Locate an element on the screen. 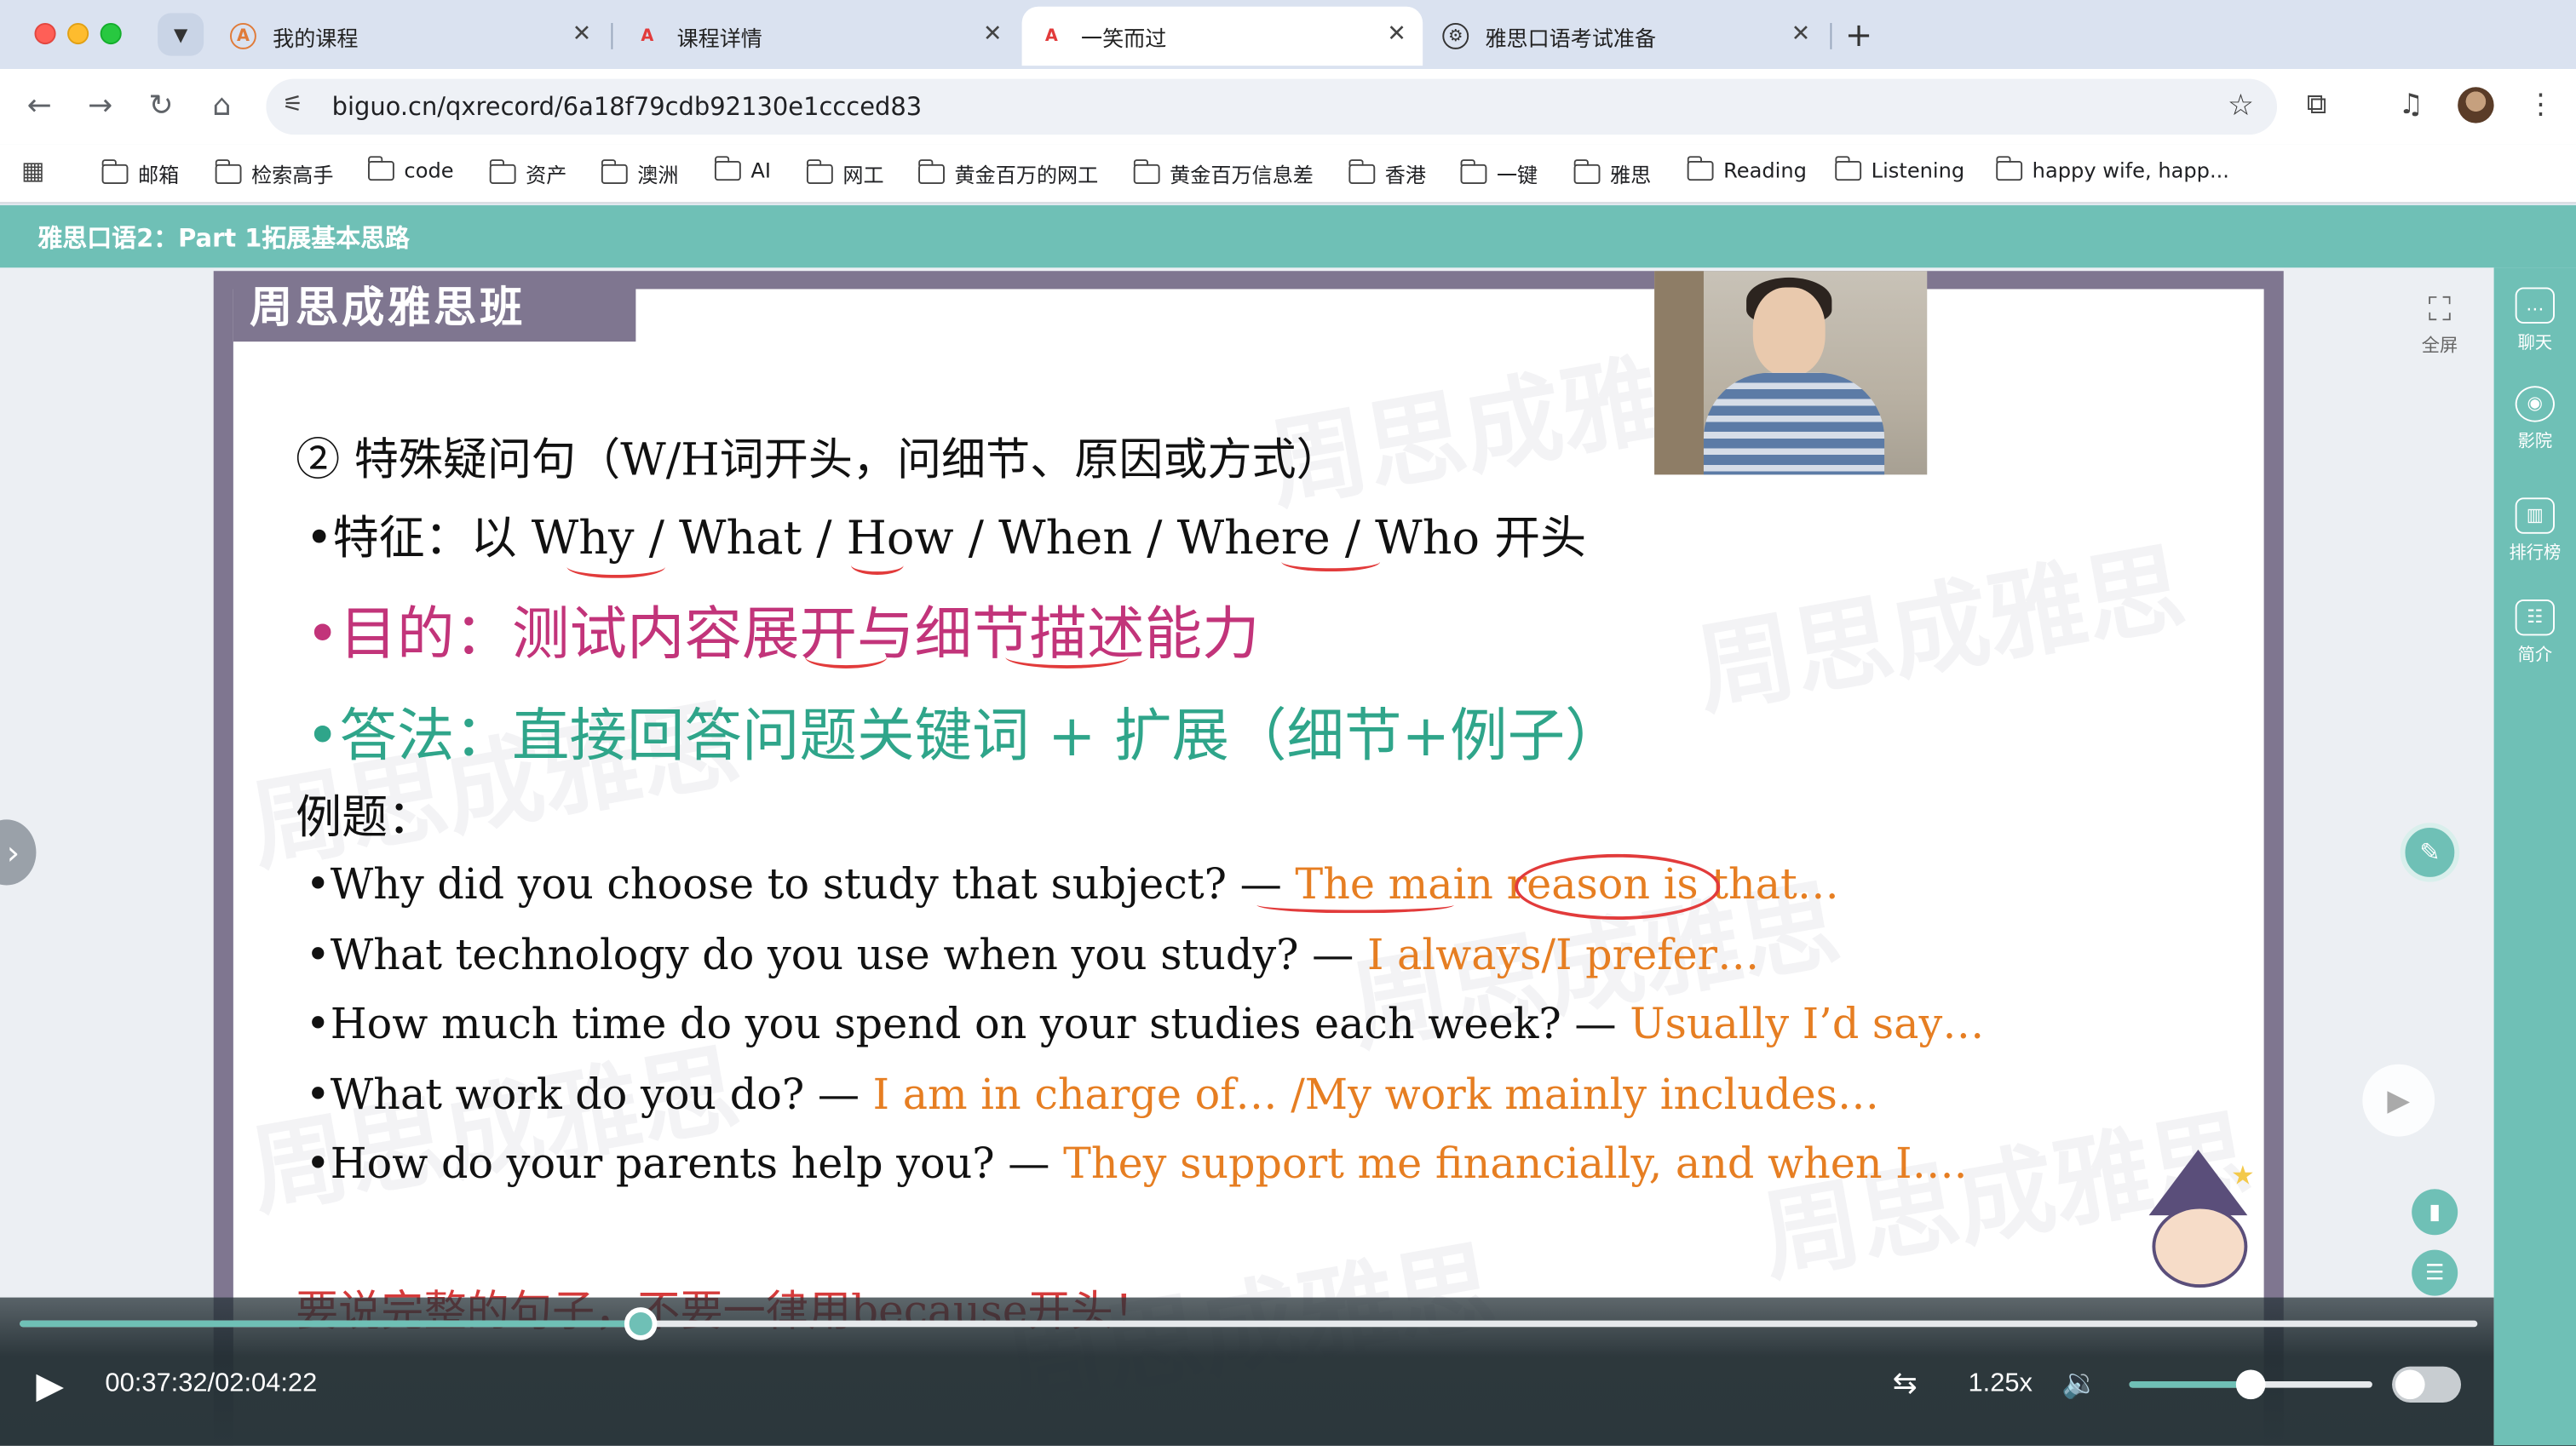  play-overlay-button: ▶ is located at coordinates (2399, 1100).